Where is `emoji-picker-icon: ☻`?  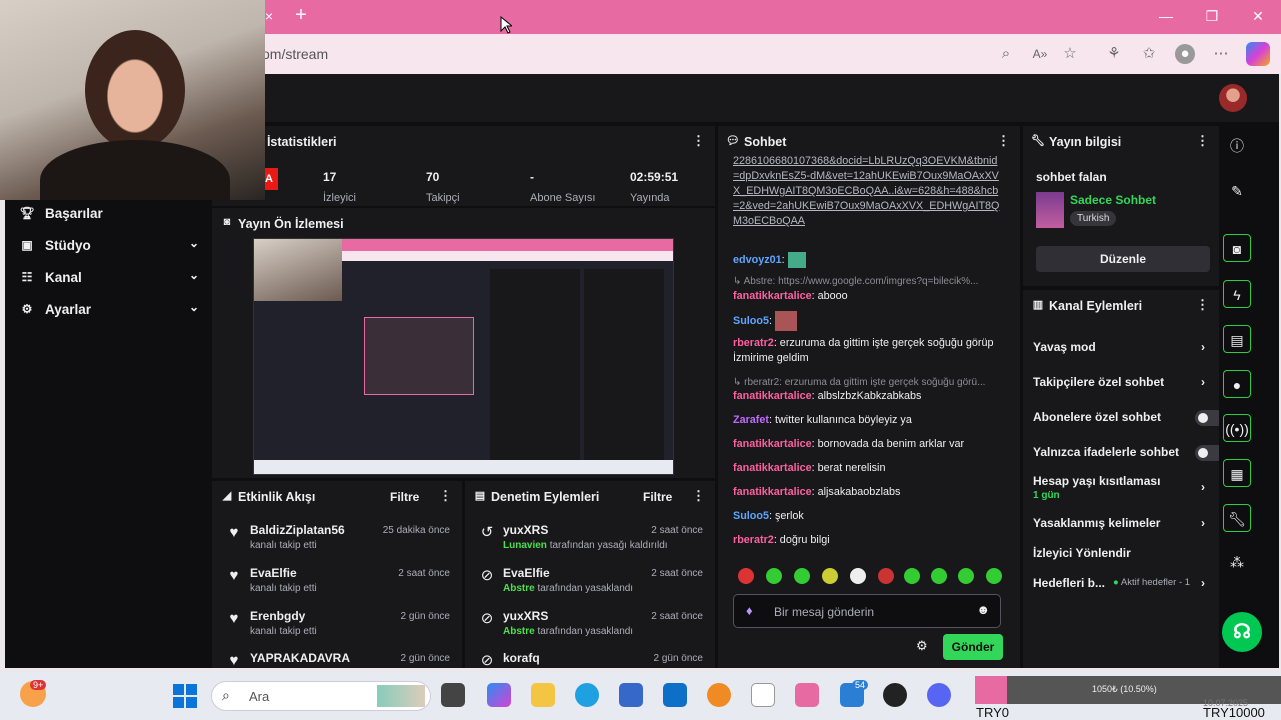 emoji-picker-icon: ☻ is located at coordinates (983, 609).